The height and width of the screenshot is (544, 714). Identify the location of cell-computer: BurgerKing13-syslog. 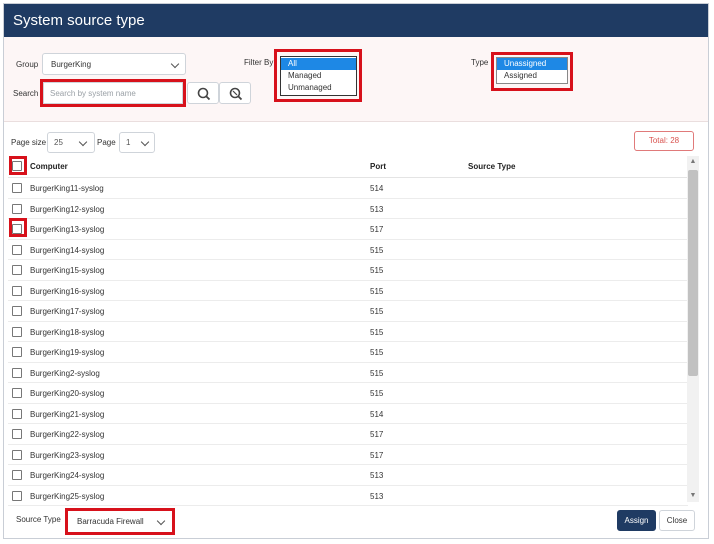
(67, 229).